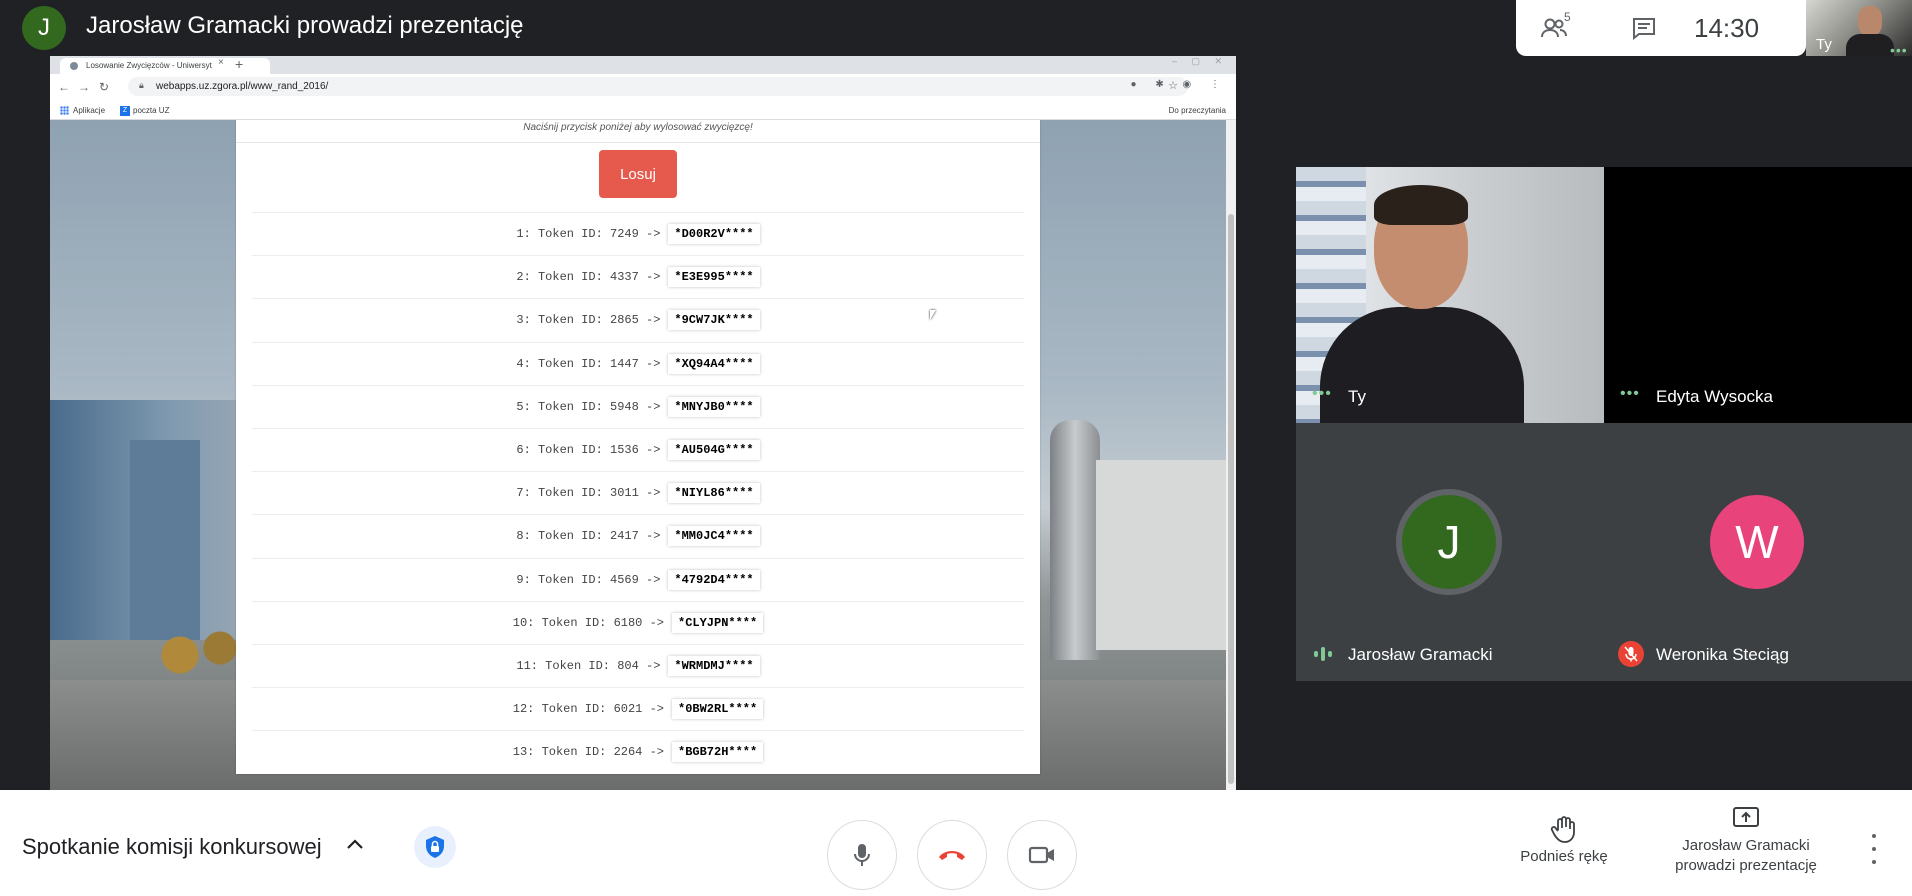 This screenshot has width=1912, height=896. Describe the element at coordinates (64, 87) in the screenshot. I see `back-icon: ←` at that location.